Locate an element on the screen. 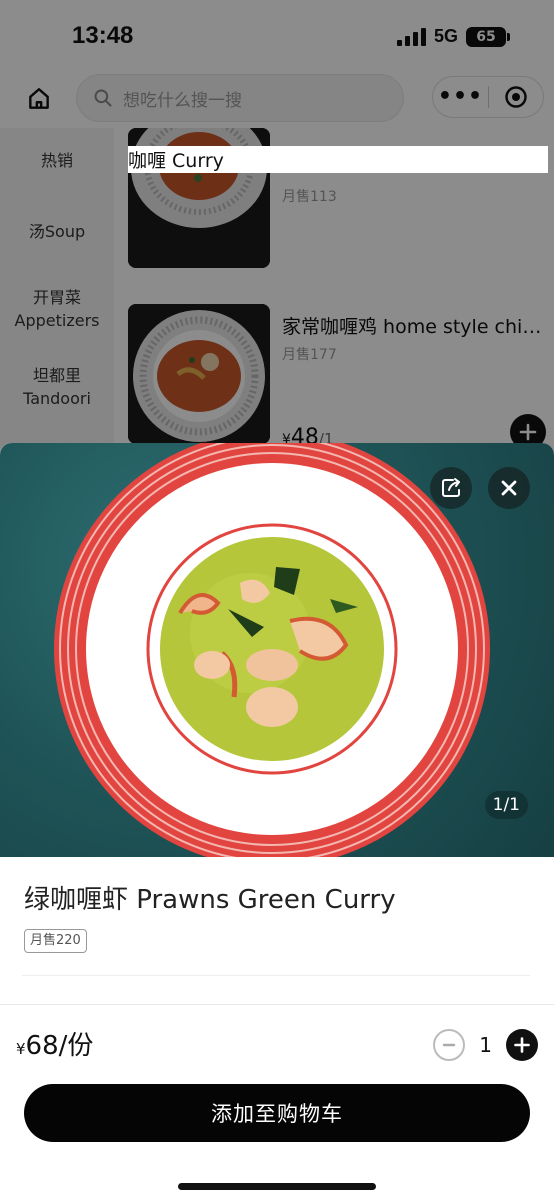 This screenshot has width=554, height=1200. plus-icon is located at coordinates (522, 1045).